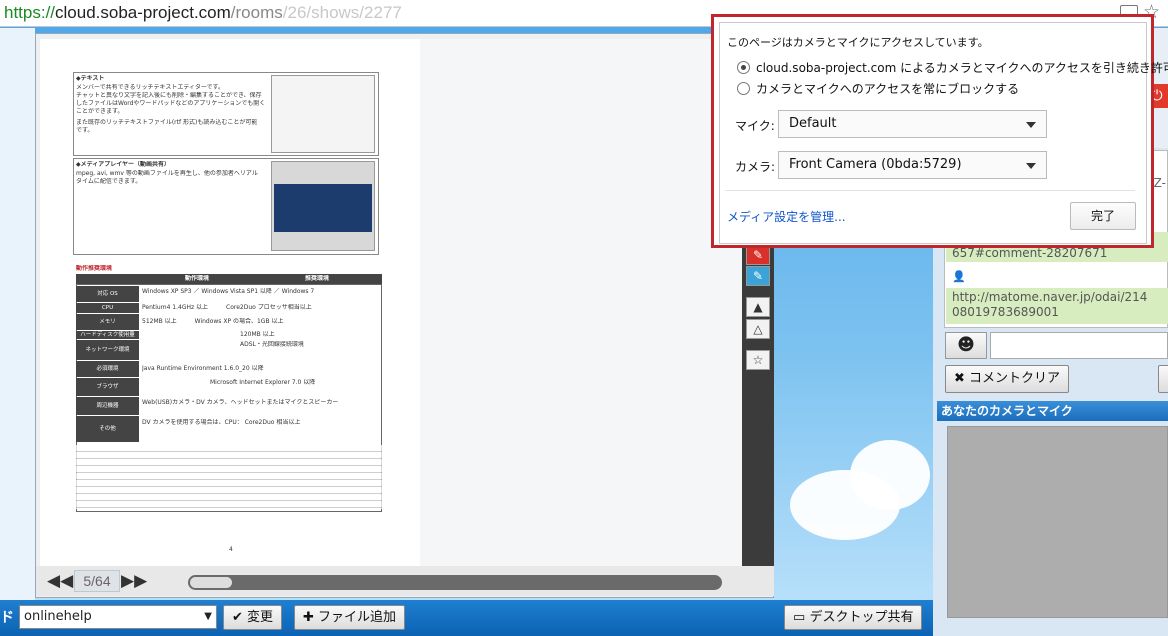 This screenshot has width=1168, height=636. Describe the element at coordinates (758, 276) in the screenshot. I see `blue-pen-icon: ✎` at that location.